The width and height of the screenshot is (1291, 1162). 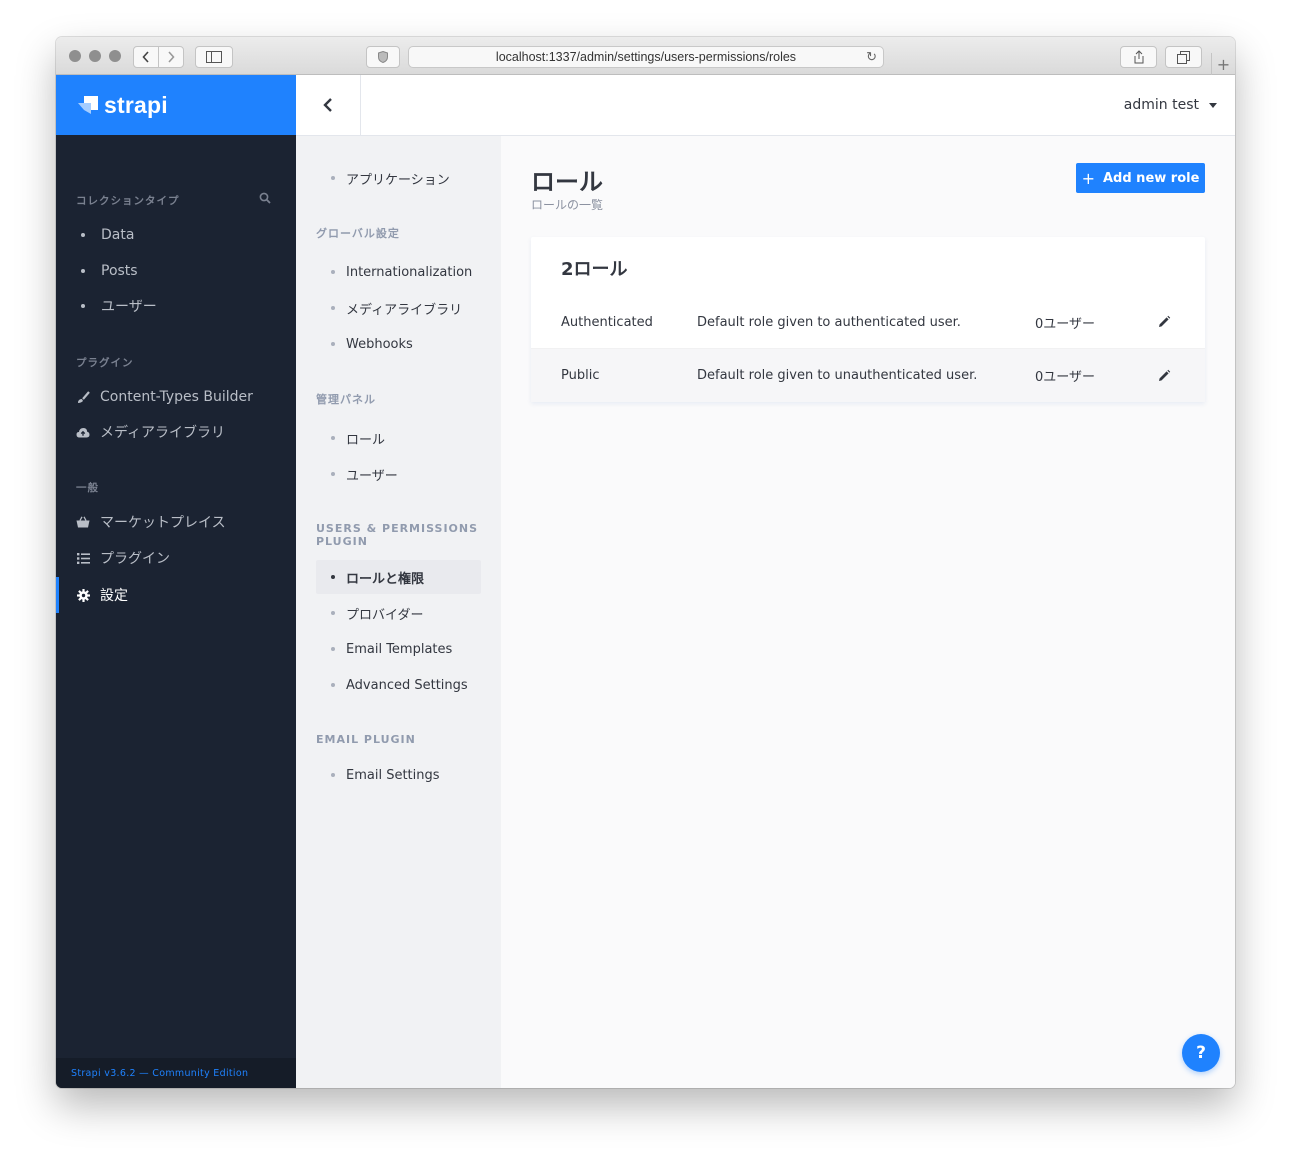 I want to click on sidebar-toggle-button, so click(x=214, y=57).